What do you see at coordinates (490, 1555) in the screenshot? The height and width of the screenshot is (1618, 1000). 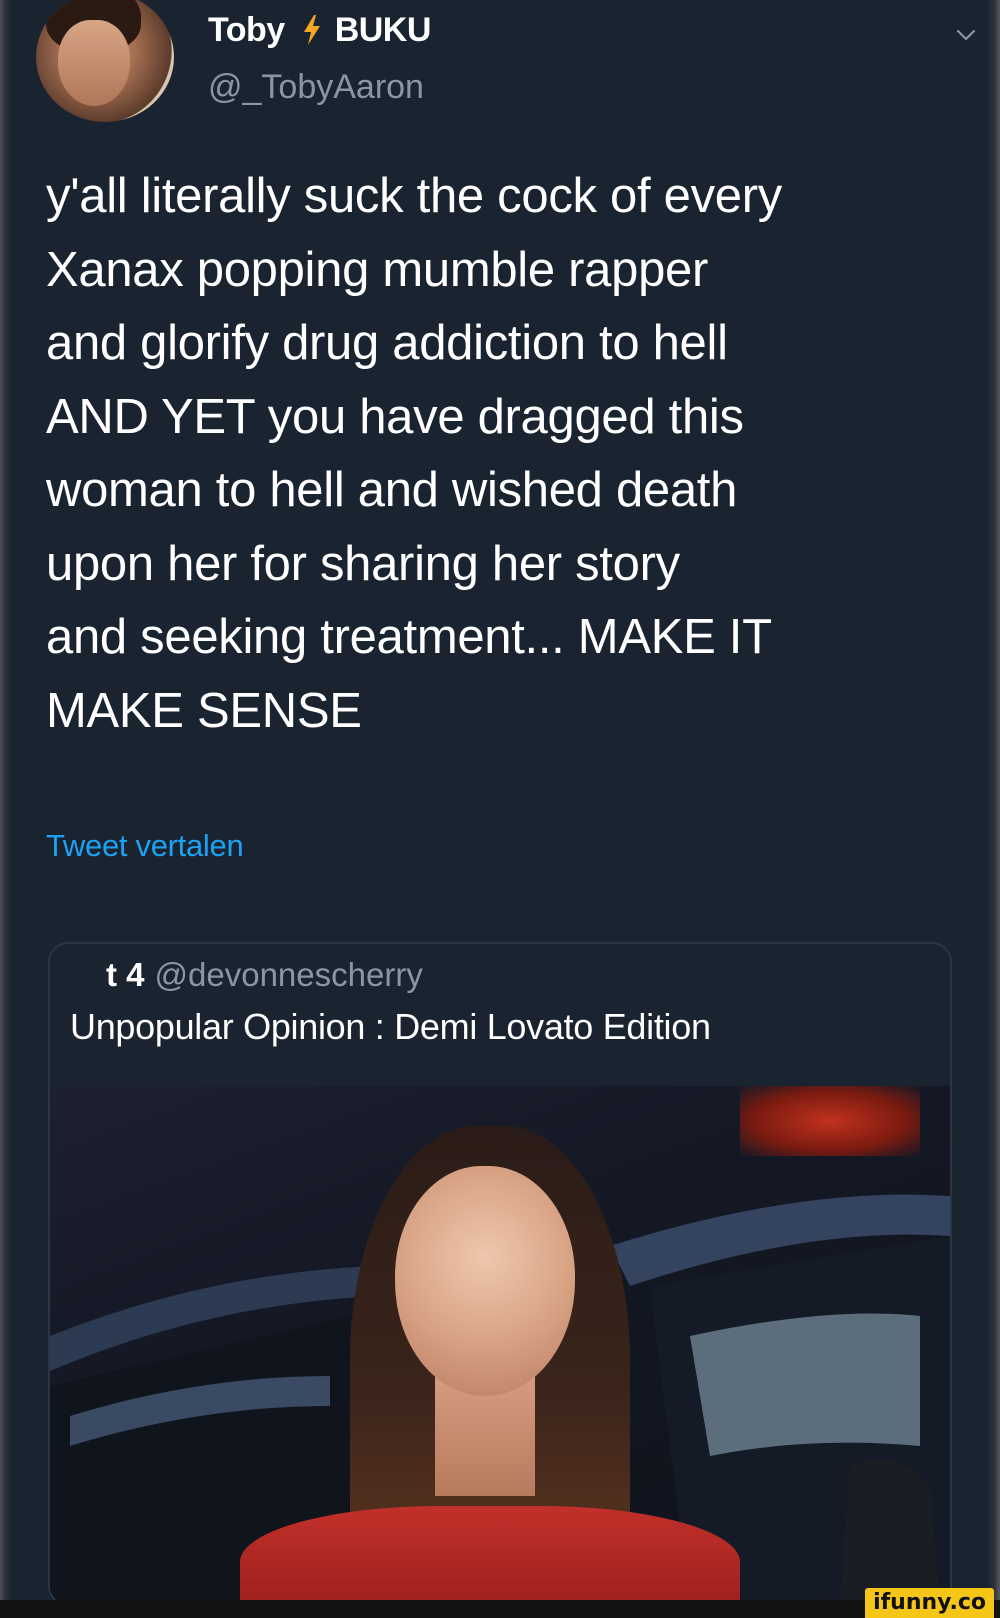 I see `person-red-dress` at bounding box center [490, 1555].